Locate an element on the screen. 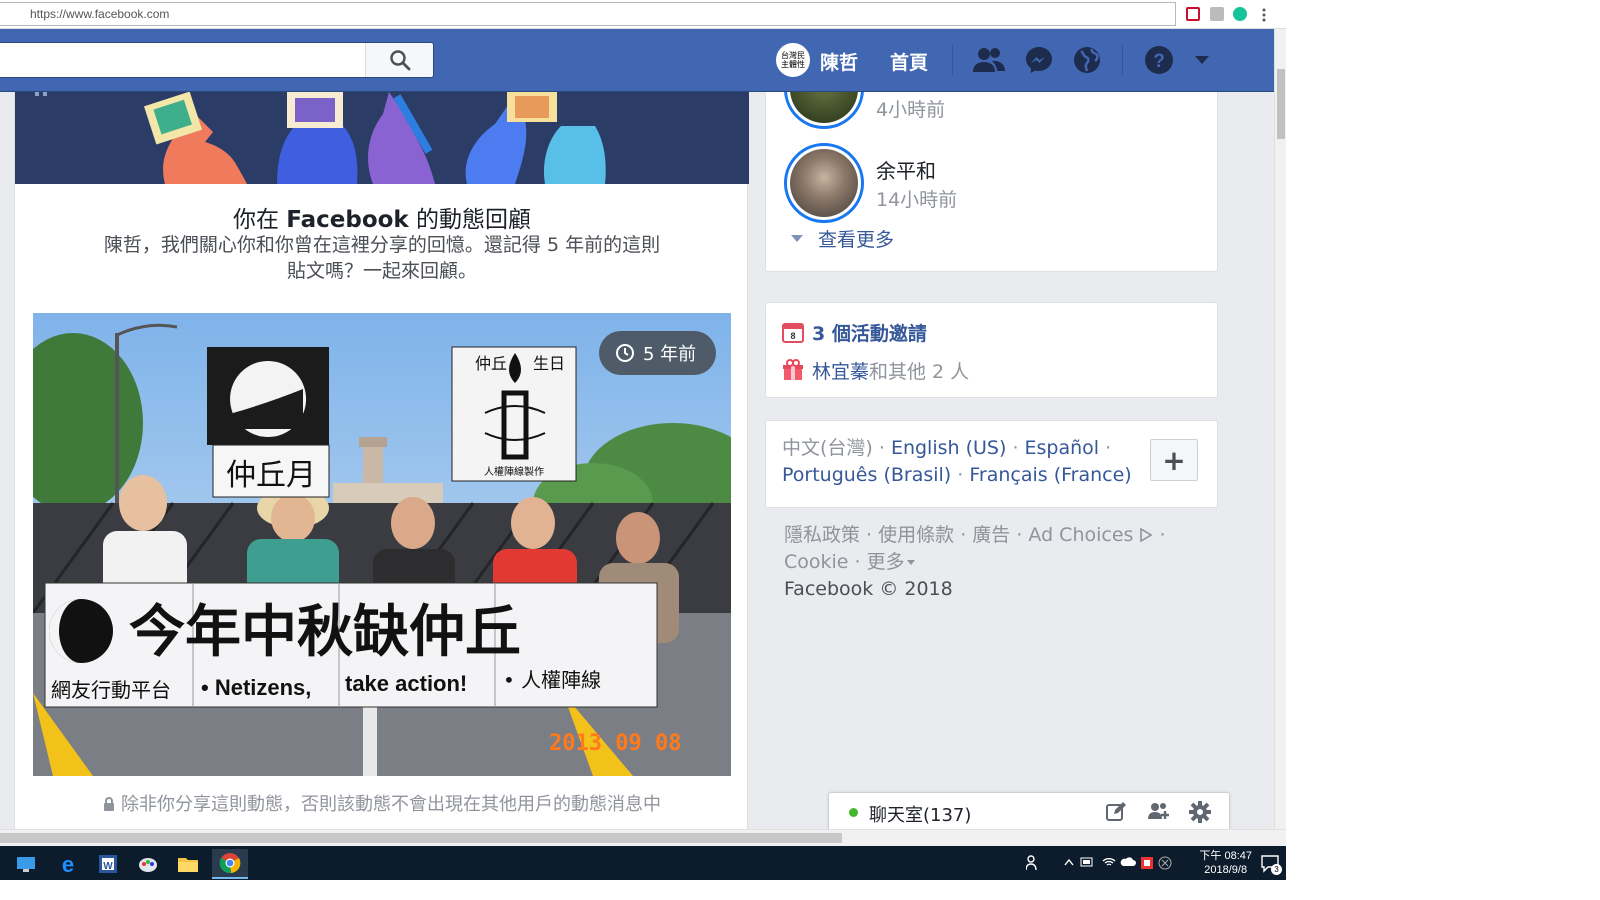 The width and height of the screenshot is (1600, 900). search-button is located at coordinates (399, 60).